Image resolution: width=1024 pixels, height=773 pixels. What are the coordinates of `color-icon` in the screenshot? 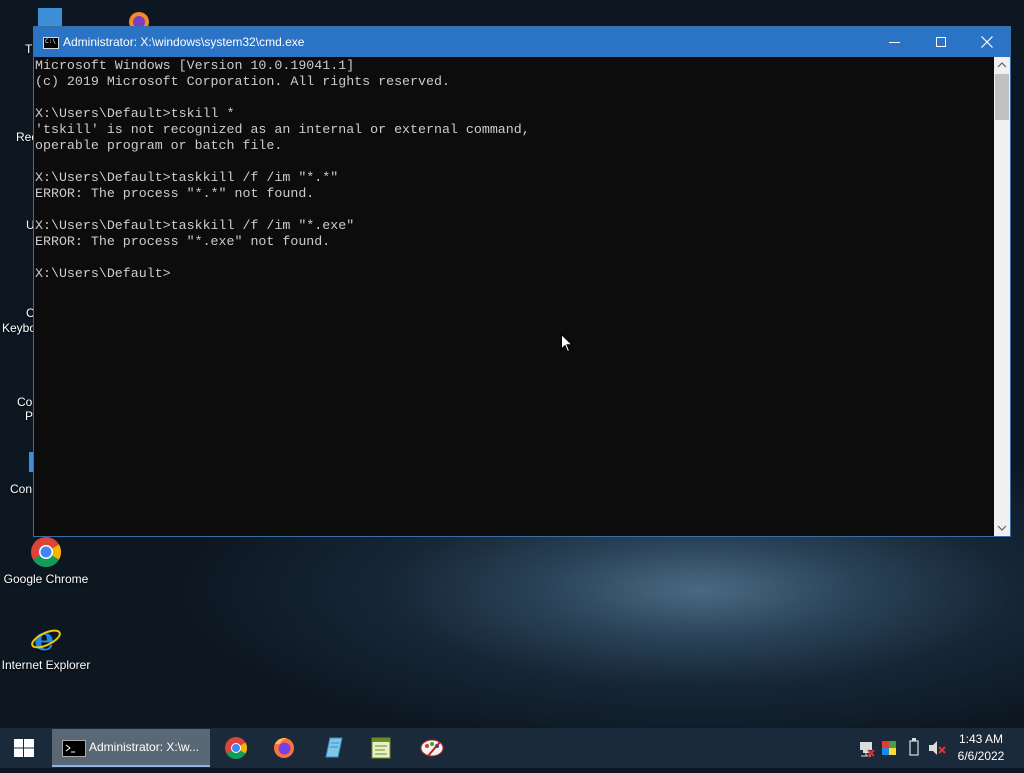 It's located at (890, 748).